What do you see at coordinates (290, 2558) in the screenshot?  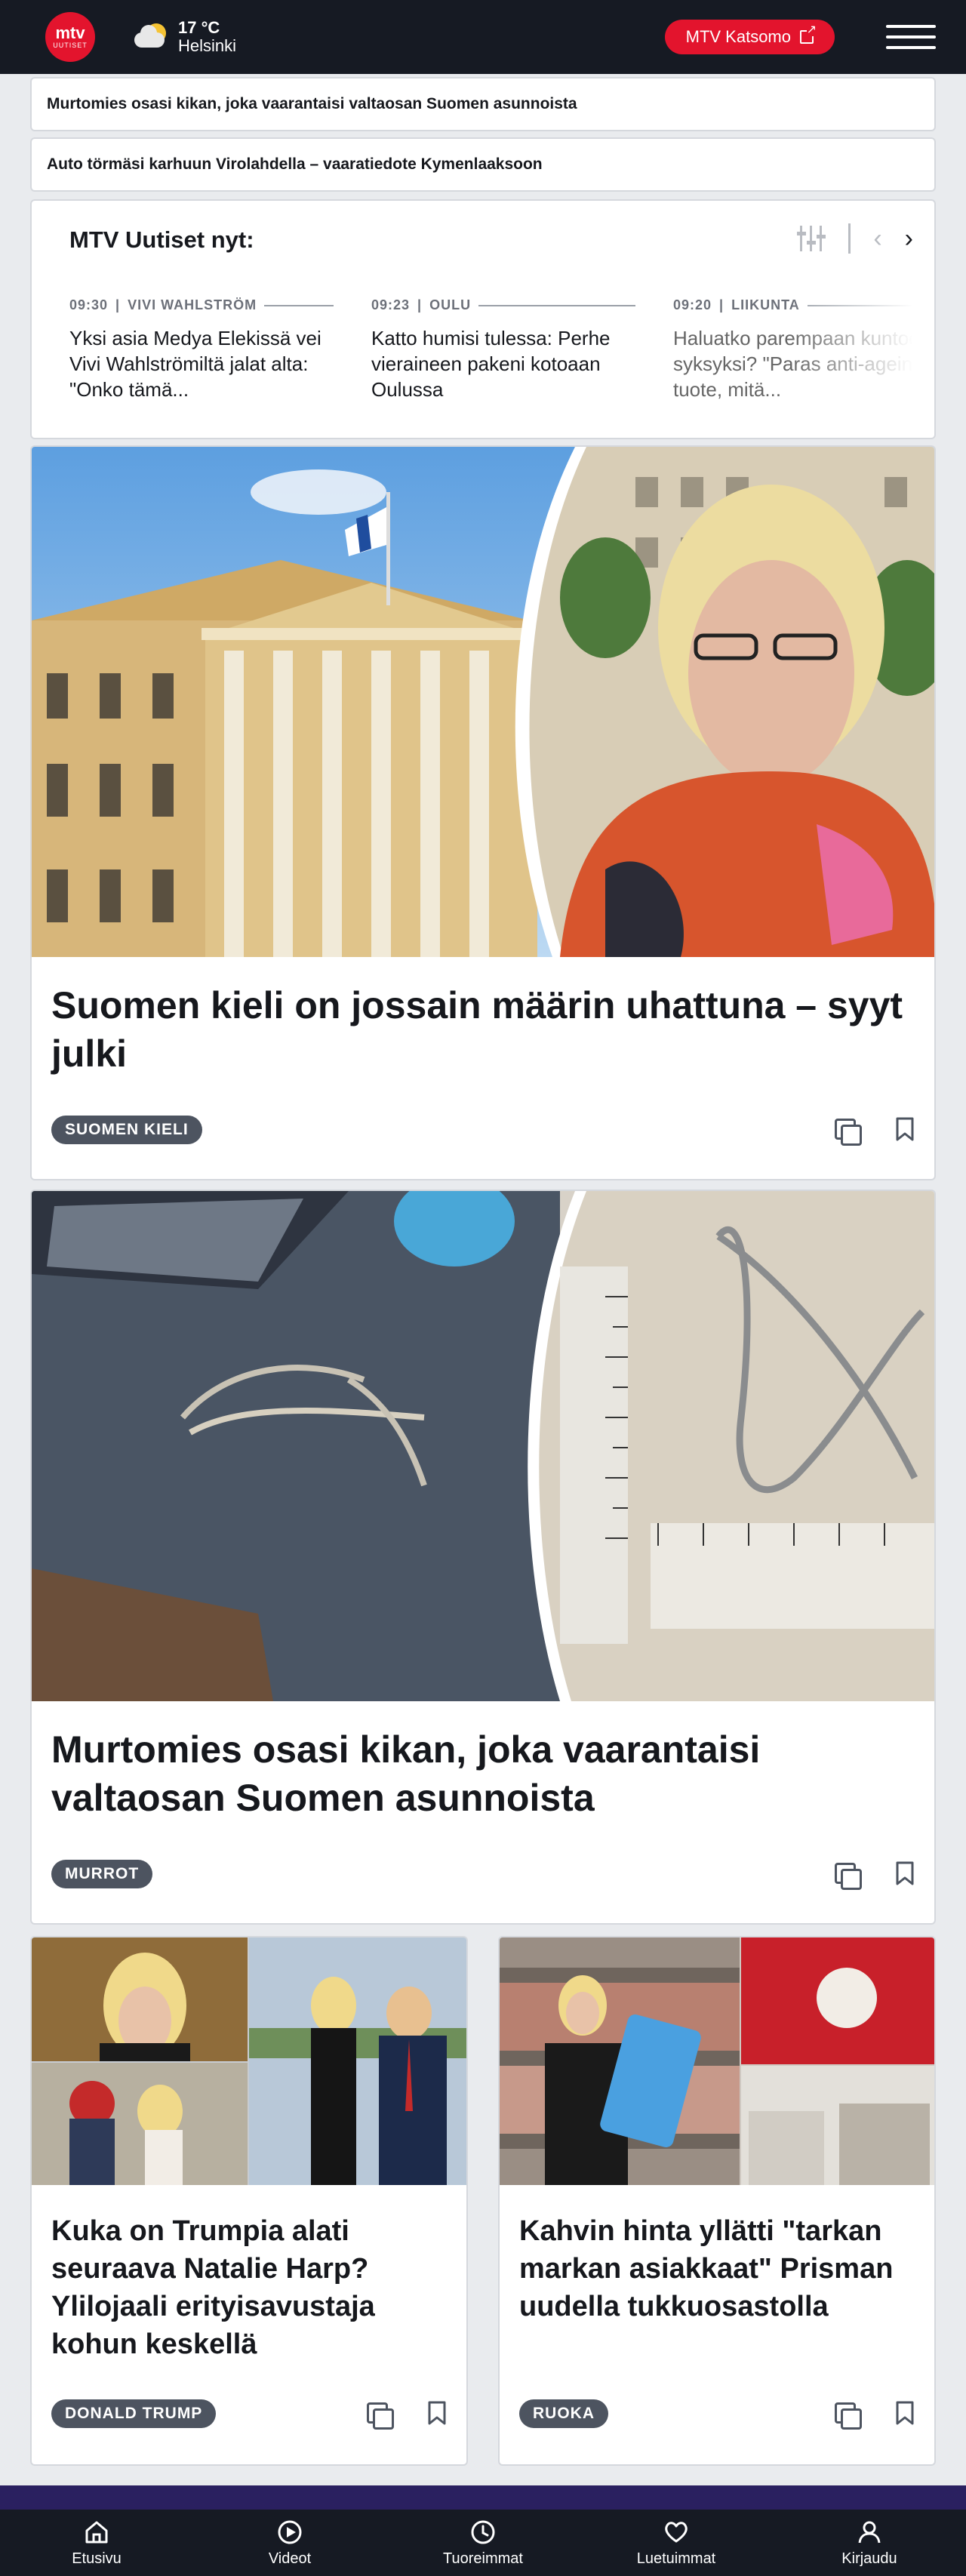 I see `nav-label: Videot` at bounding box center [290, 2558].